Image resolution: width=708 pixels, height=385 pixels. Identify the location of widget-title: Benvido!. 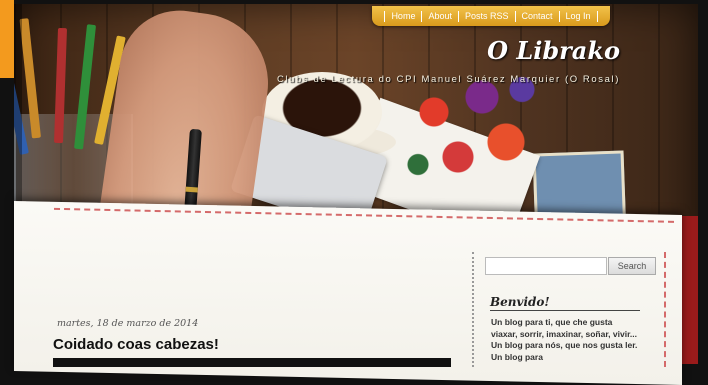
(565, 303).